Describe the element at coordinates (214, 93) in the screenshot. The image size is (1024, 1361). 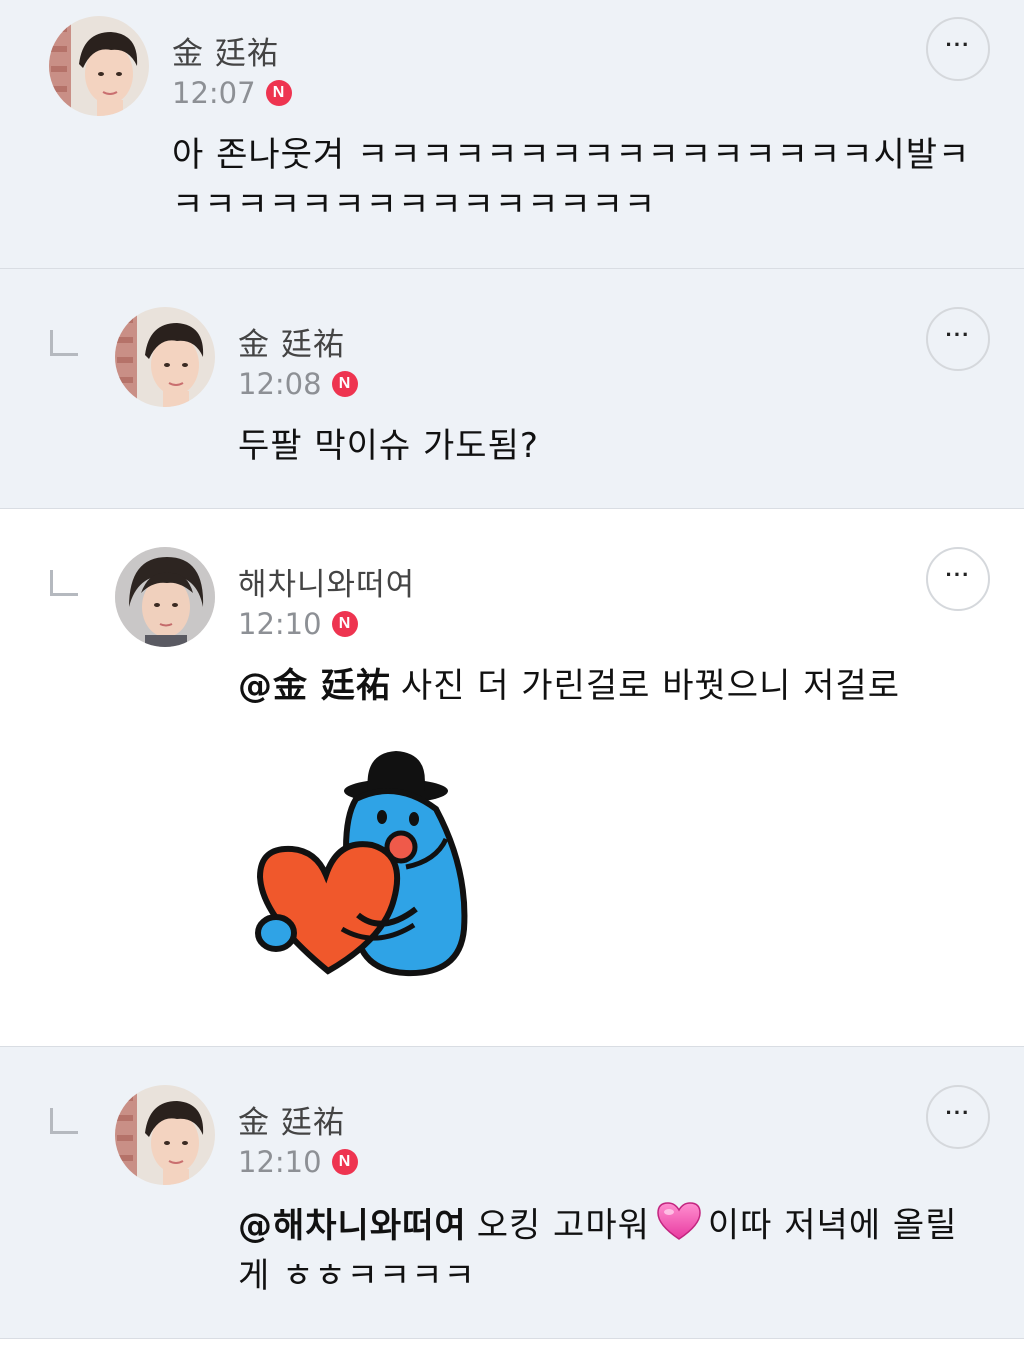
I see `timestamp: 12:07` at that location.